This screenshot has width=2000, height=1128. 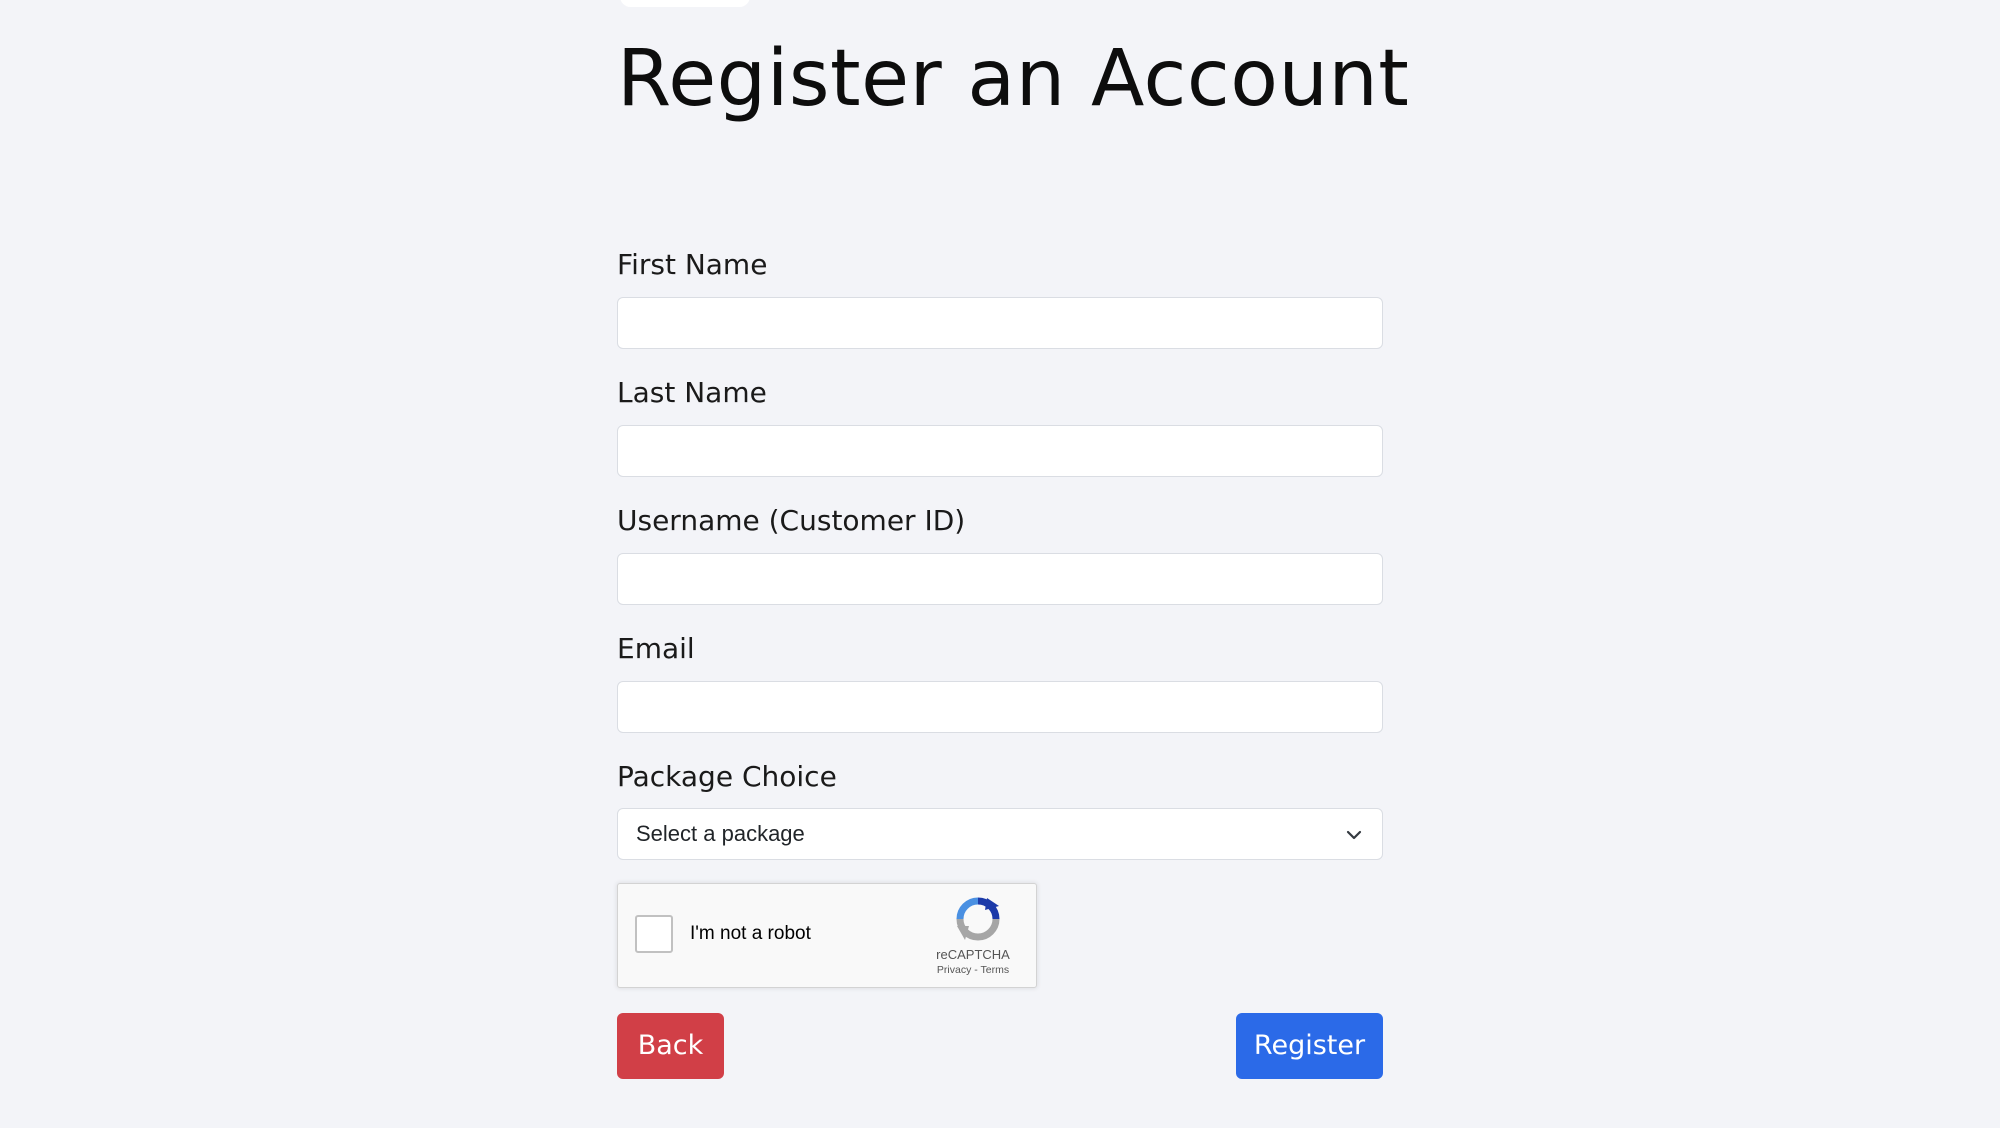 What do you see at coordinates (692, 264) in the screenshot?
I see `first-name-label: First Name` at bounding box center [692, 264].